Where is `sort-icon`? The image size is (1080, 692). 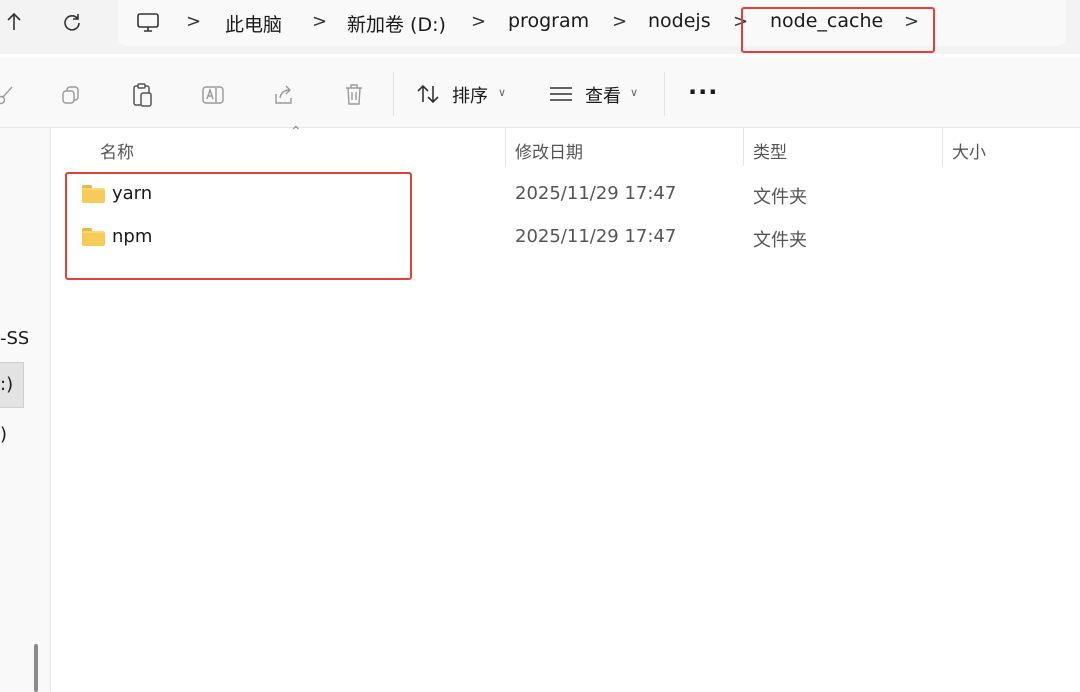
sort-icon is located at coordinates (429, 94).